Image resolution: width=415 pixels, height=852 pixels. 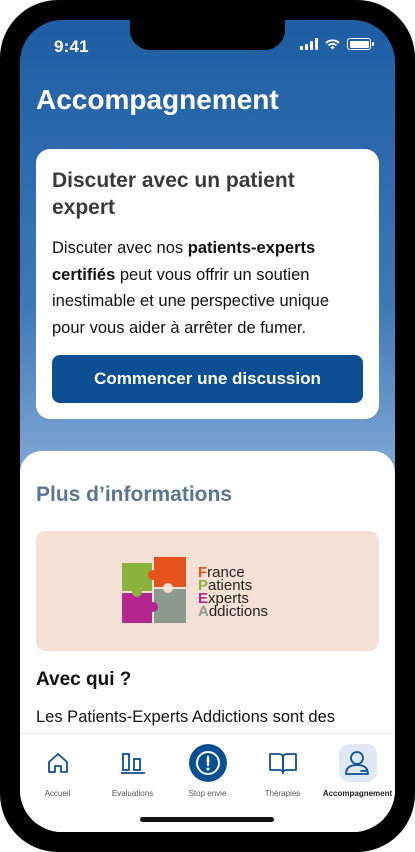 What do you see at coordinates (57, 793) in the screenshot?
I see `tab-label: Accueil` at bounding box center [57, 793].